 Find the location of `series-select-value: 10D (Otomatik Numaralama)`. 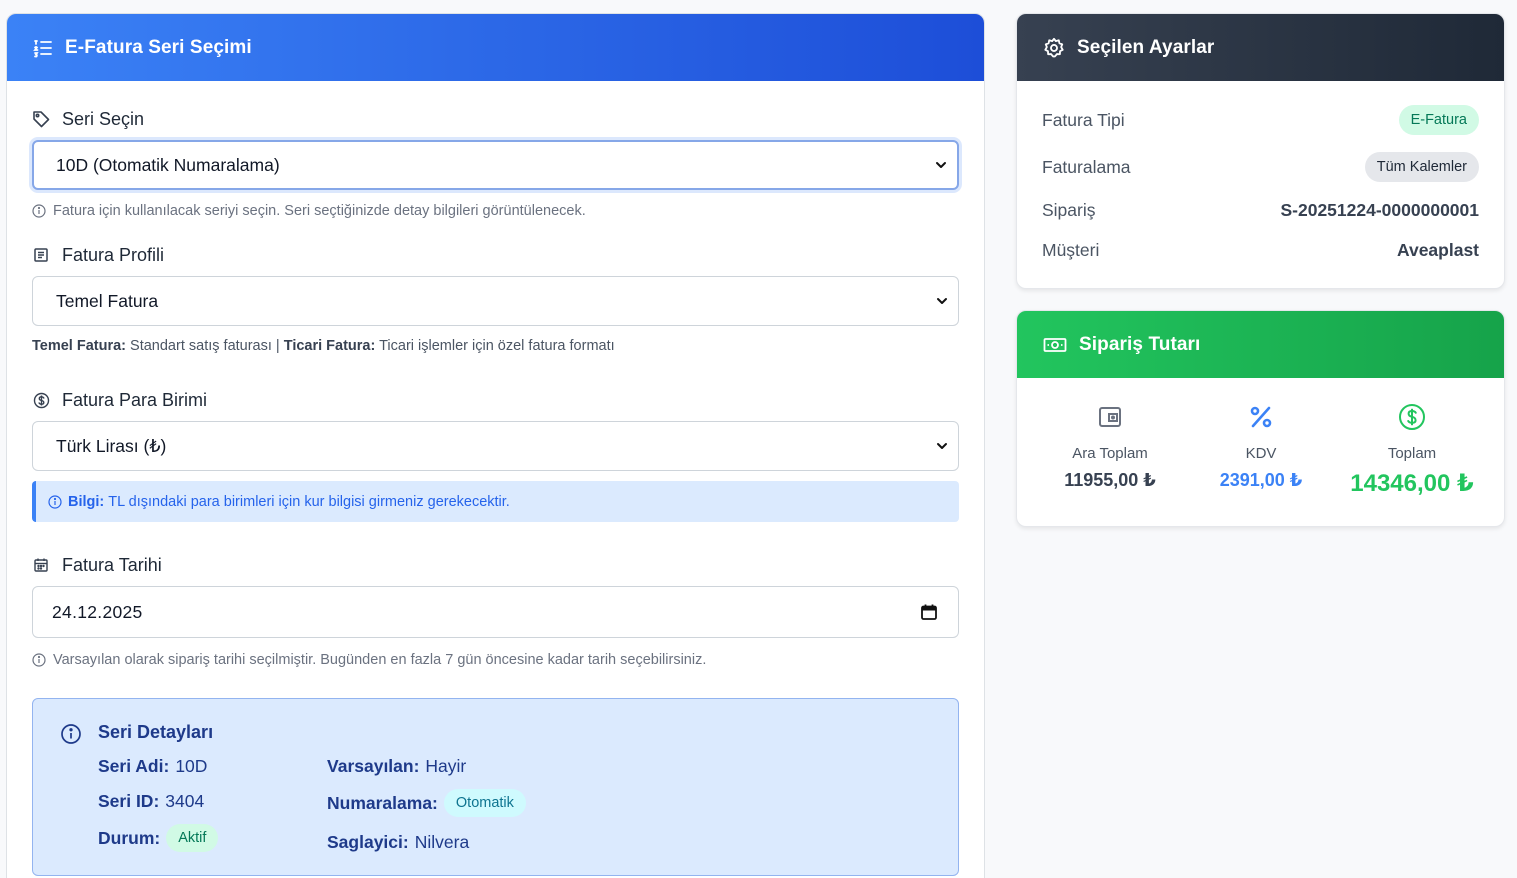

series-select-value: 10D (Otomatik Numaralama) is located at coordinates (168, 164).